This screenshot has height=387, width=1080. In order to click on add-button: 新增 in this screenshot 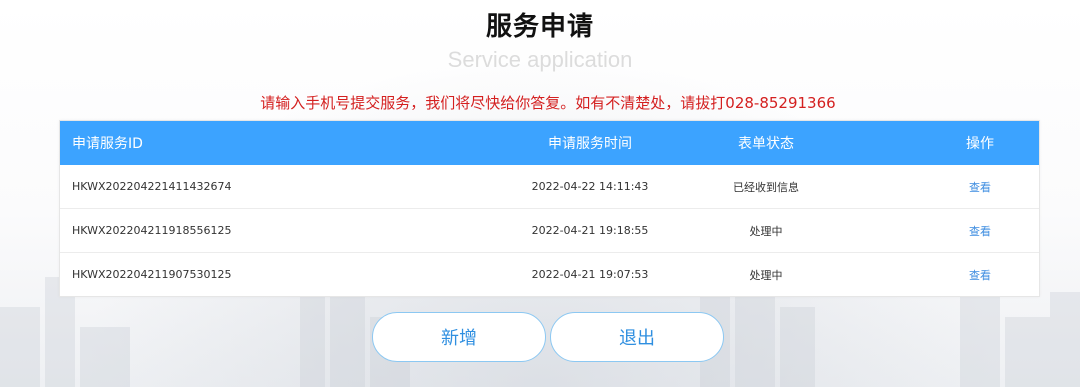, I will do `click(459, 337)`.